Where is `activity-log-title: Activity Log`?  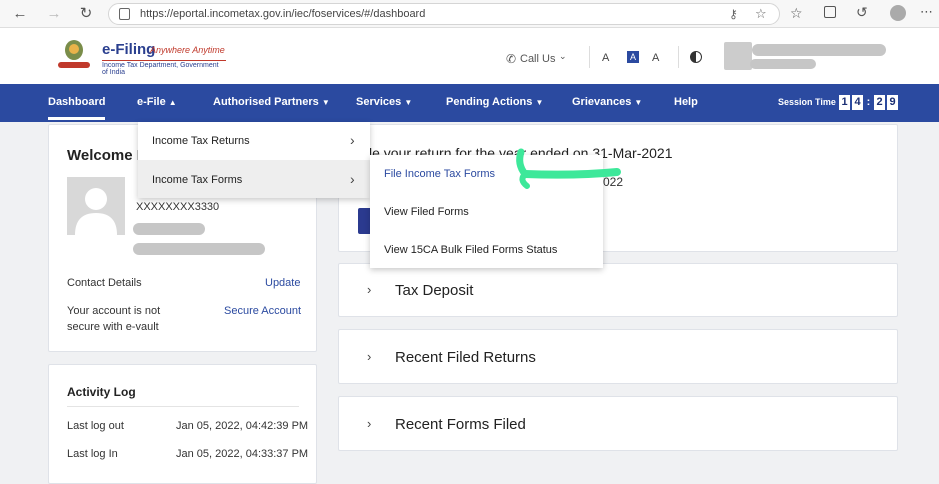 activity-log-title: Activity Log is located at coordinates (101, 392).